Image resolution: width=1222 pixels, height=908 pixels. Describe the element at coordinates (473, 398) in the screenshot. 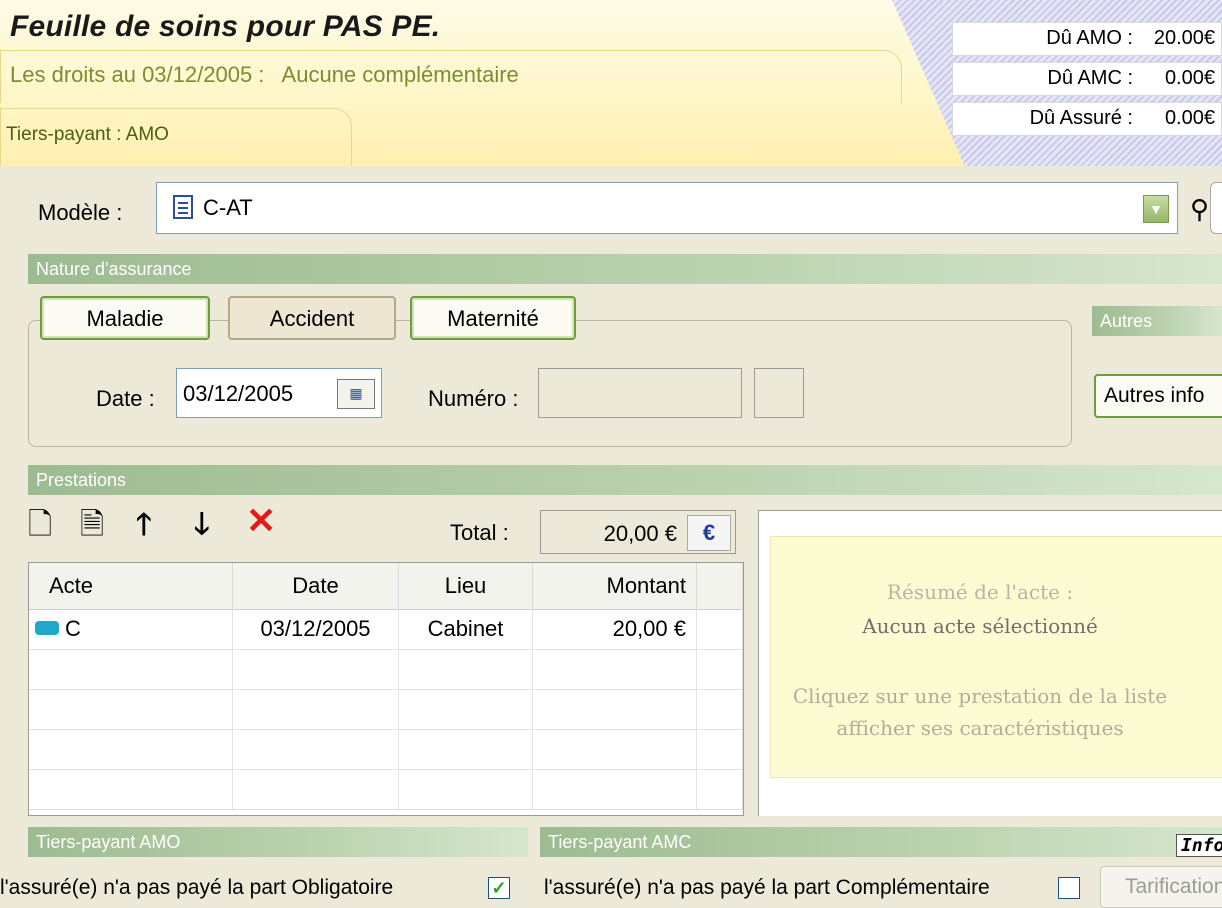

I see `numero-label: Numéro :` at that location.